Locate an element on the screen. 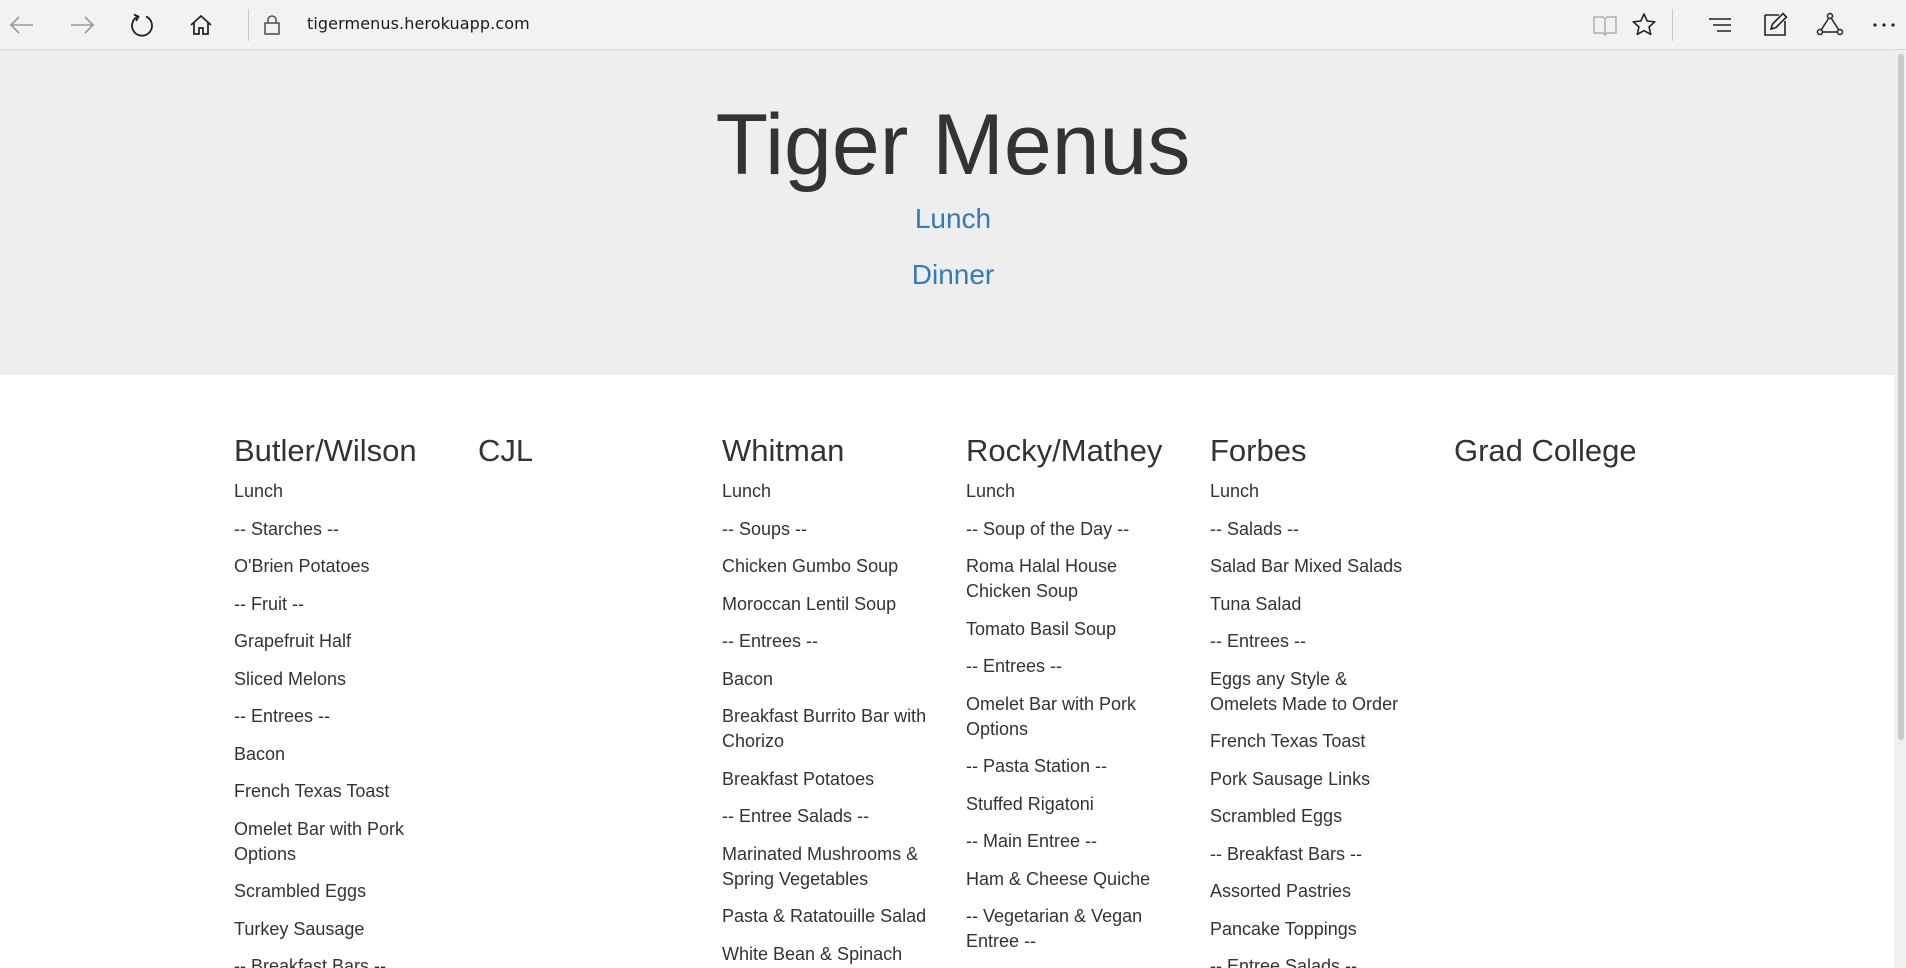  hall-name: Whitman is located at coordinates (783, 450).